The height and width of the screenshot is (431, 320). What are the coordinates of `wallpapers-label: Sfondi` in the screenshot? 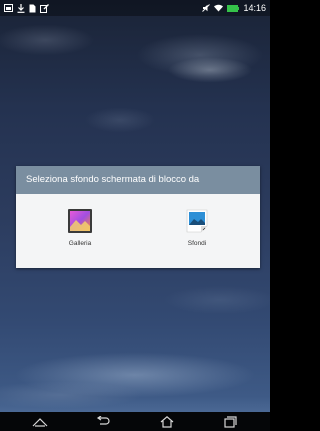 It's located at (197, 243).